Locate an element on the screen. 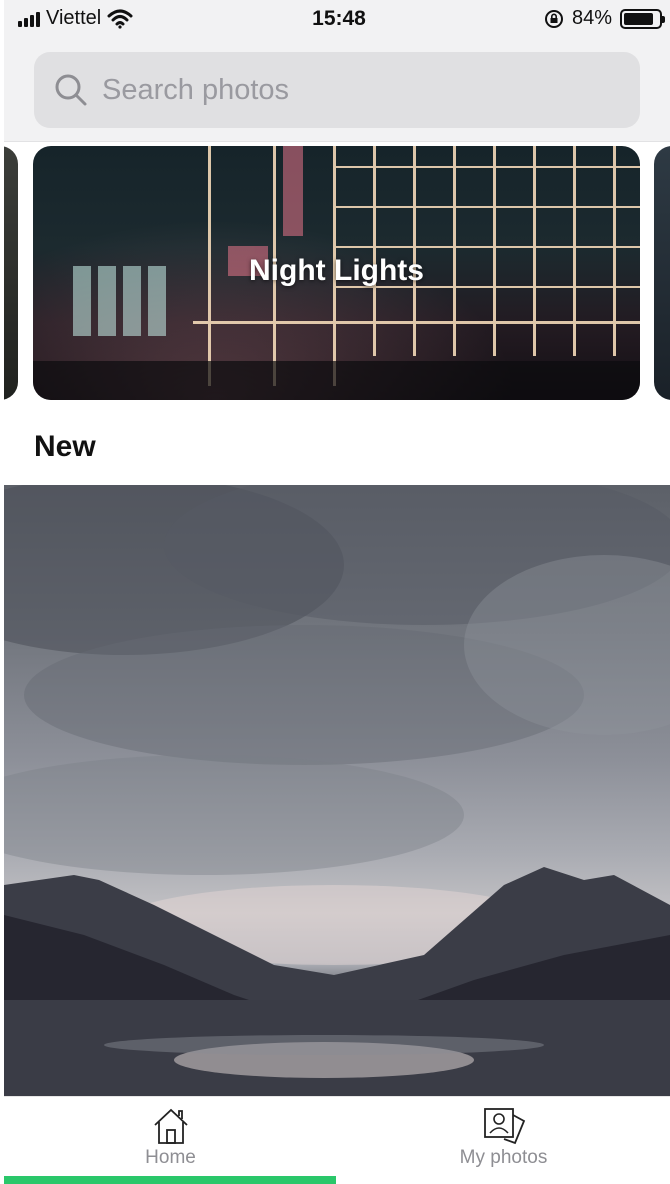  tab-home: Home is located at coordinates (170, 1140).